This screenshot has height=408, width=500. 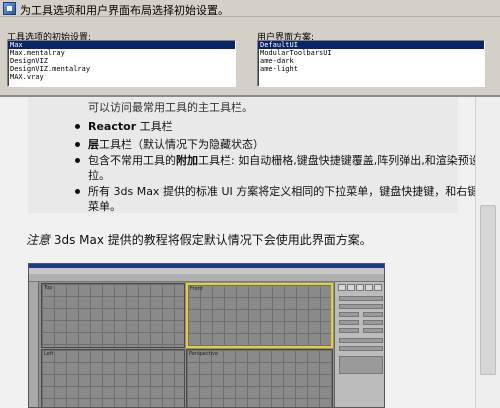 What do you see at coordinates (124, 10) in the screenshot?
I see `dialog-title: 为工具选项和用户界面布局选择初始设置。` at bounding box center [124, 10].